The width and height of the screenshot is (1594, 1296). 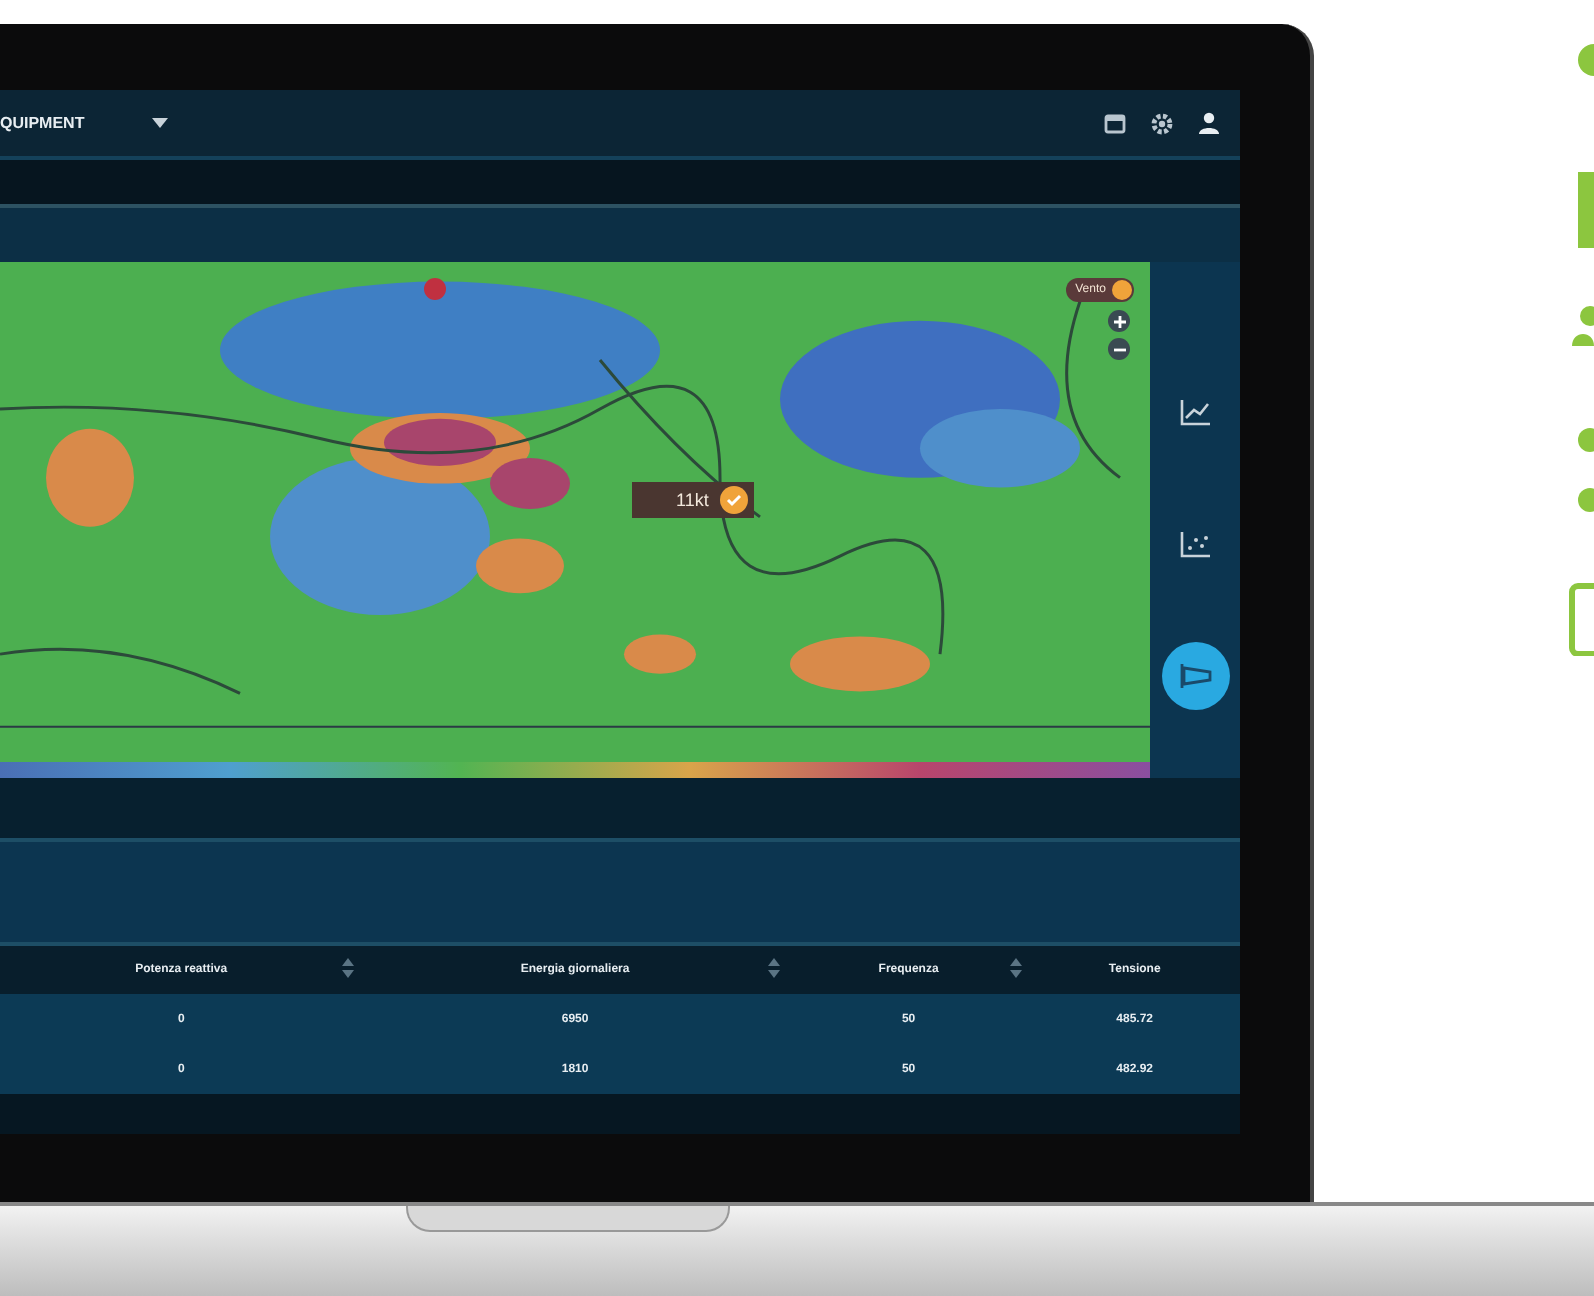 I want to click on app-title: QUIPMENT, so click(x=42, y=123).